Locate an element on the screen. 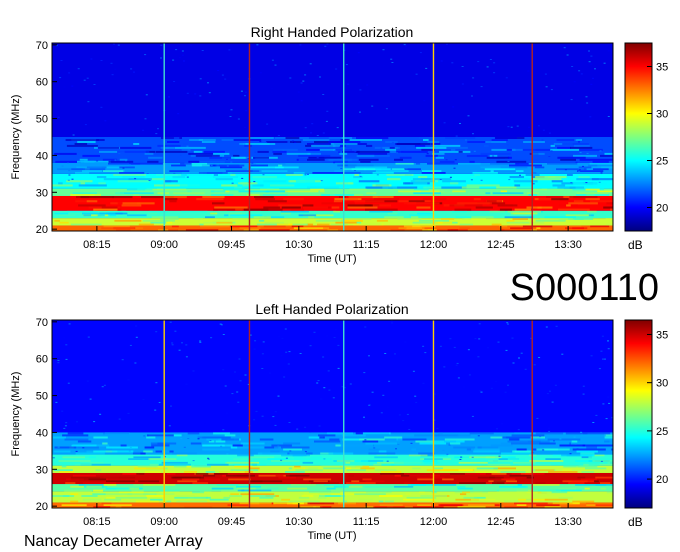 The height and width of the screenshot is (552, 680). panel-title: Left Handed Polarization is located at coordinates (331, 309).